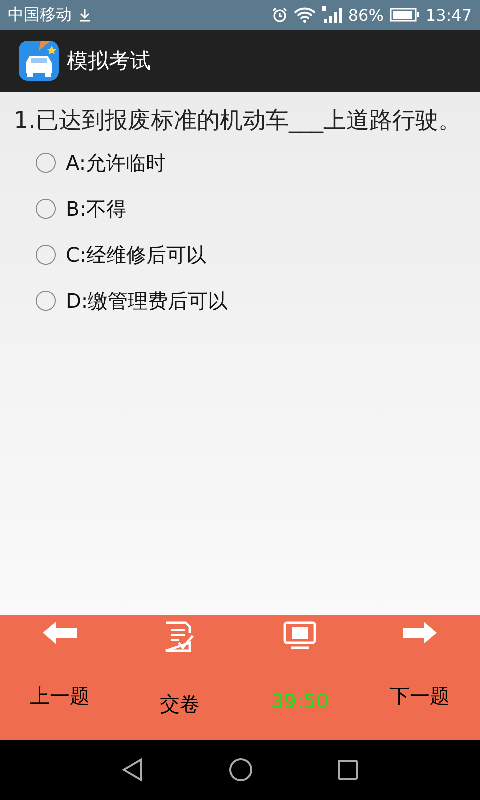  What do you see at coordinates (180, 704) in the screenshot?
I see `toolbar-label: 交卷` at bounding box center [180, 704].